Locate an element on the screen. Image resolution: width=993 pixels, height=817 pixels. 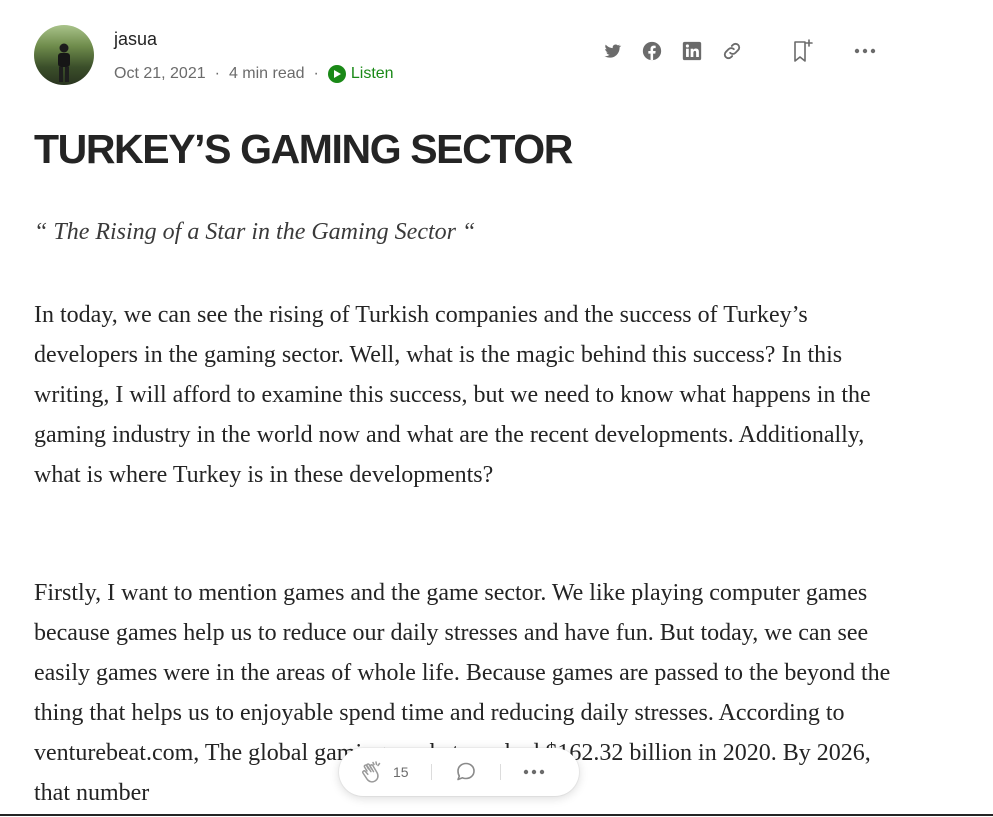
engagement-bar: 15 is located at coordinates (459, 772).